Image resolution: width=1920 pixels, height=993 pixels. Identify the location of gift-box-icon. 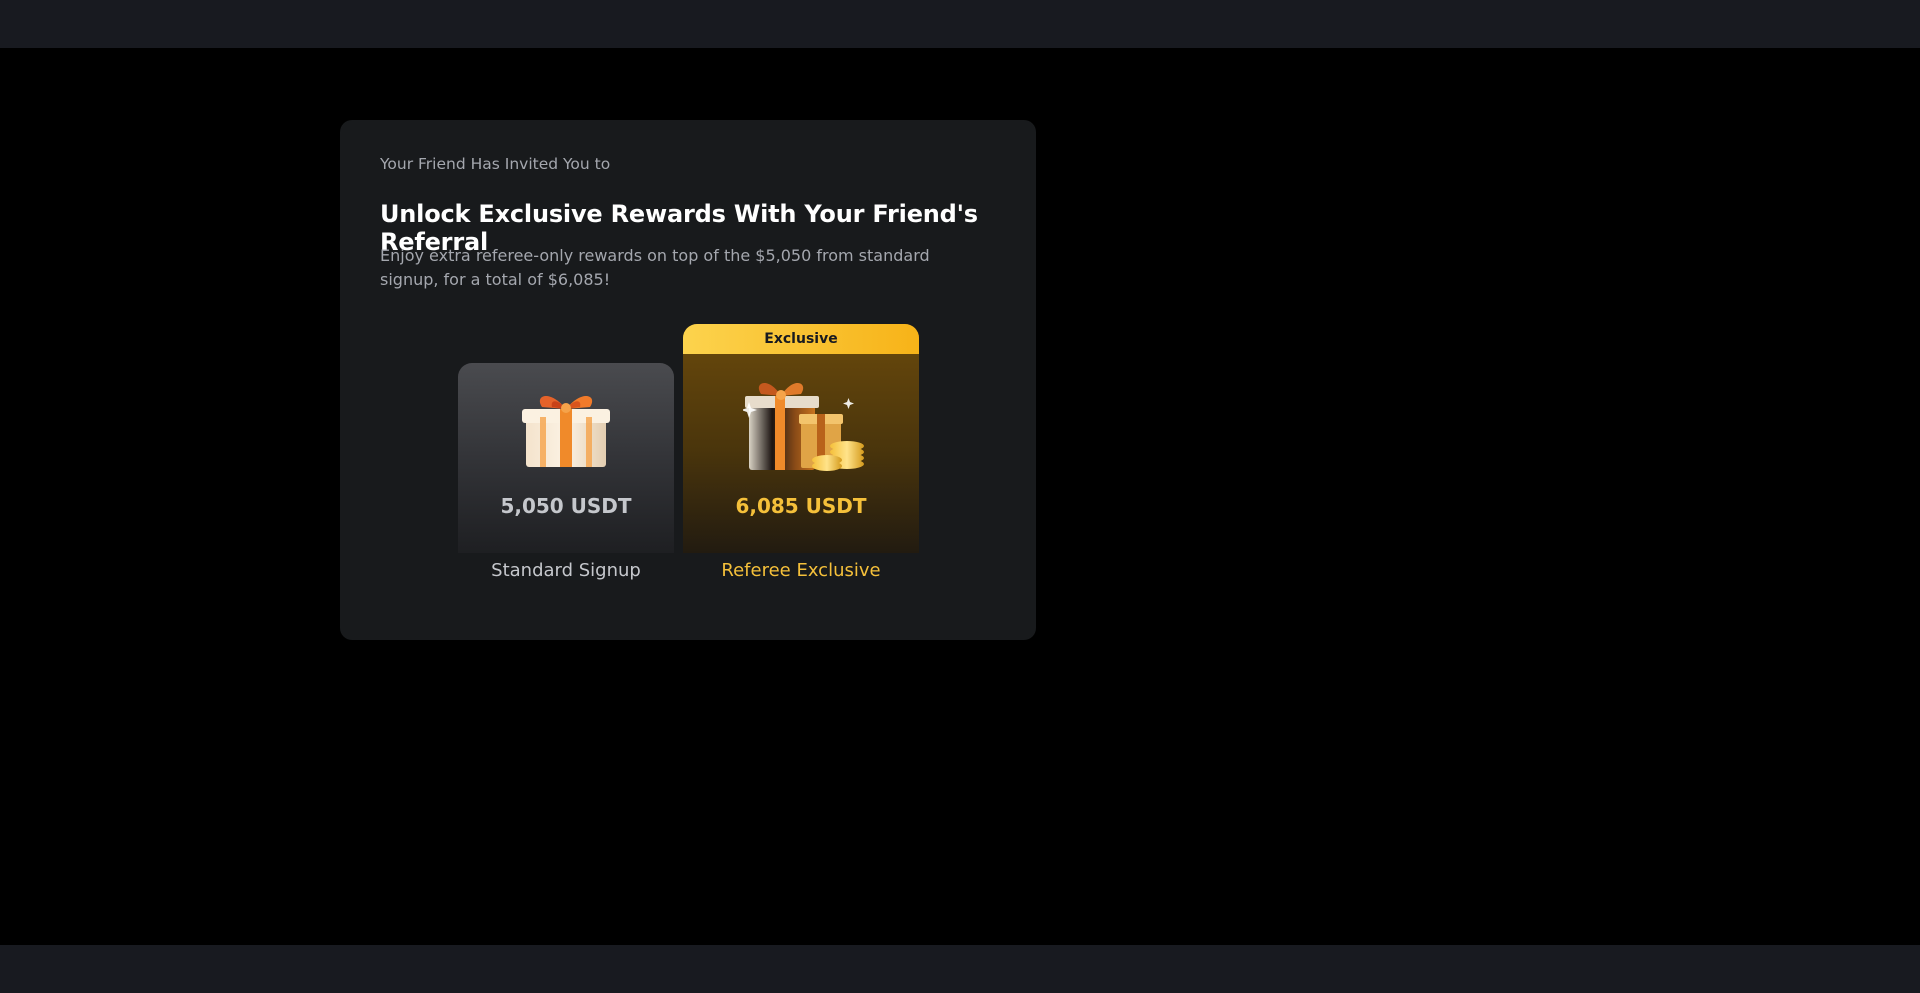
(566, 431).